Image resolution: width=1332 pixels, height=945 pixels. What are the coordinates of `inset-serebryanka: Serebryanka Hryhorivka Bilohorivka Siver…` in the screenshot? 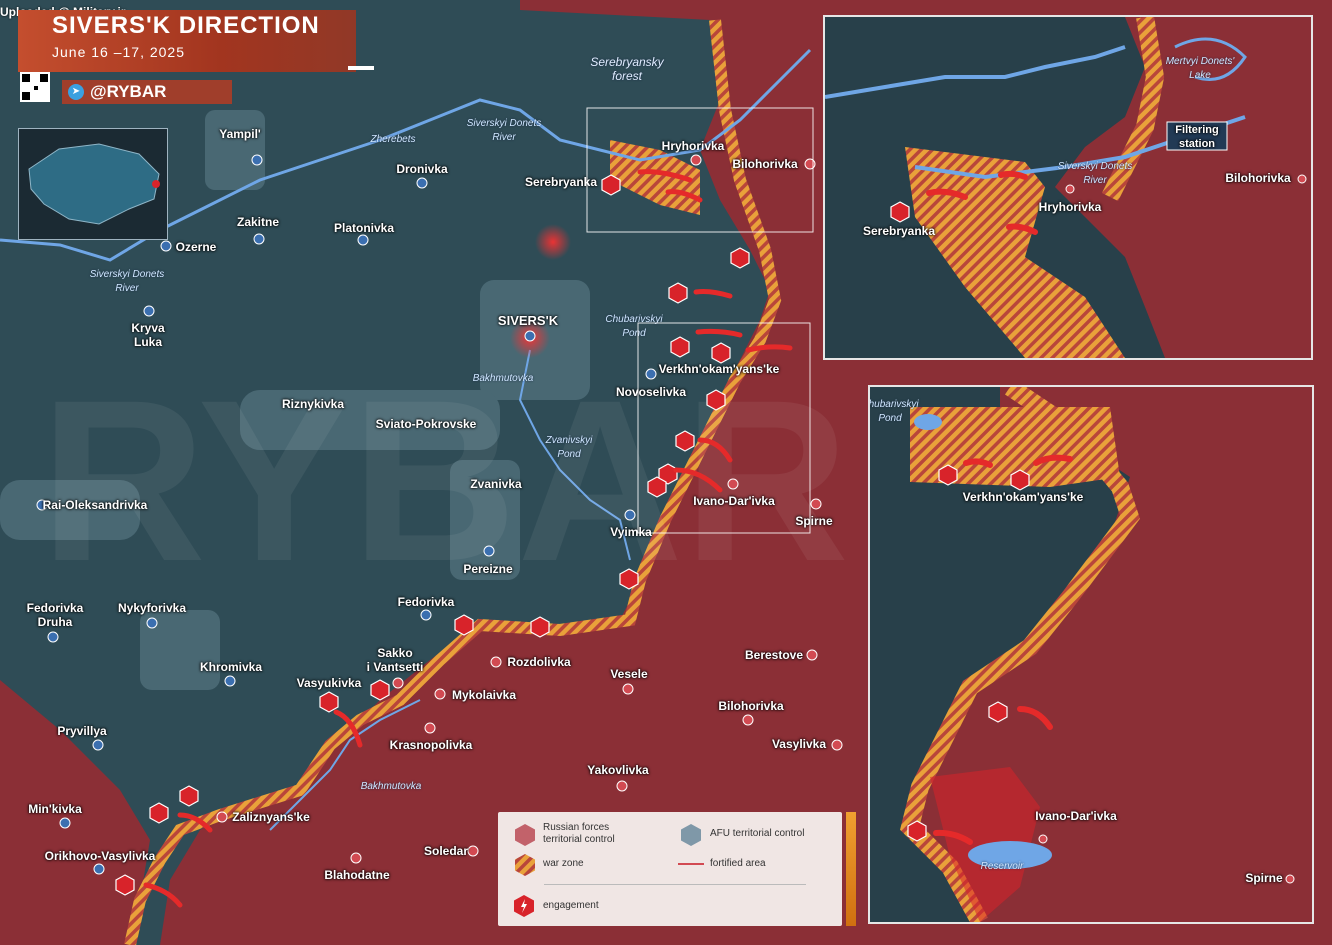 It's located at (1068, 187).